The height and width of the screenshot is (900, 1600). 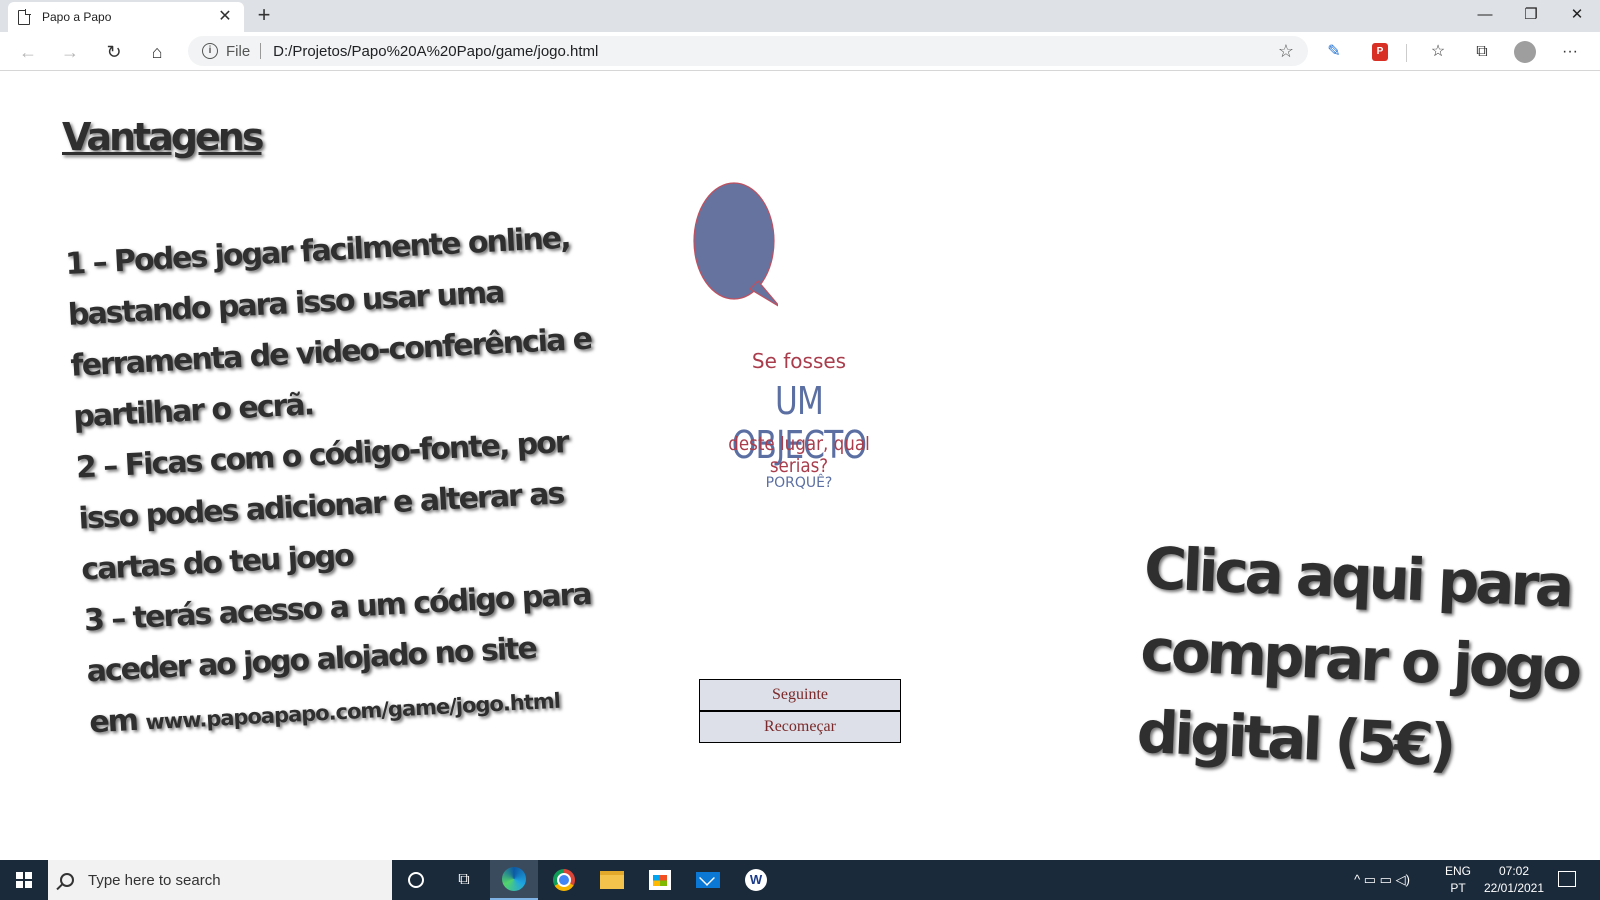 What do you see at coordinates (1570, 52) in the screenshot?
I see `more-menu-icon: ···` at bounding box center [1570, 52].